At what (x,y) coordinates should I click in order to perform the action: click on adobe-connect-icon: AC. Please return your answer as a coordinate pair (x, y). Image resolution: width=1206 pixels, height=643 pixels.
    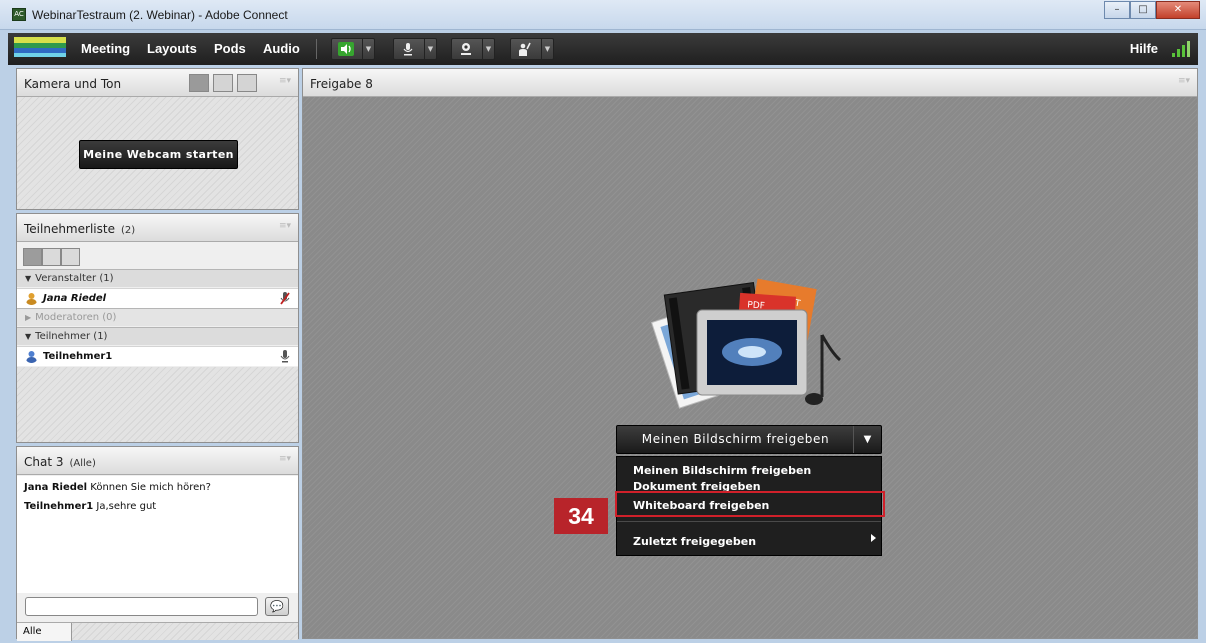
    Looking at the image, I should click on (19, 14).